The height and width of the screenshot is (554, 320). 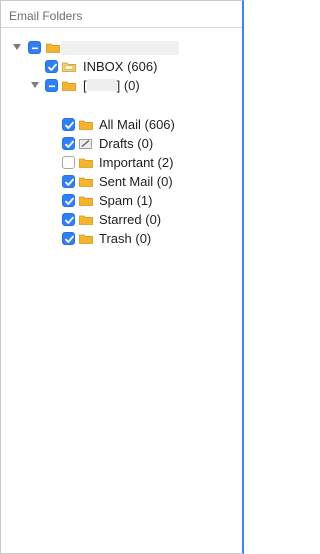 What do you see at coordinates (68, 162) in the screenshot?
I see `important-checkbox` at bounding box center [68, 162].